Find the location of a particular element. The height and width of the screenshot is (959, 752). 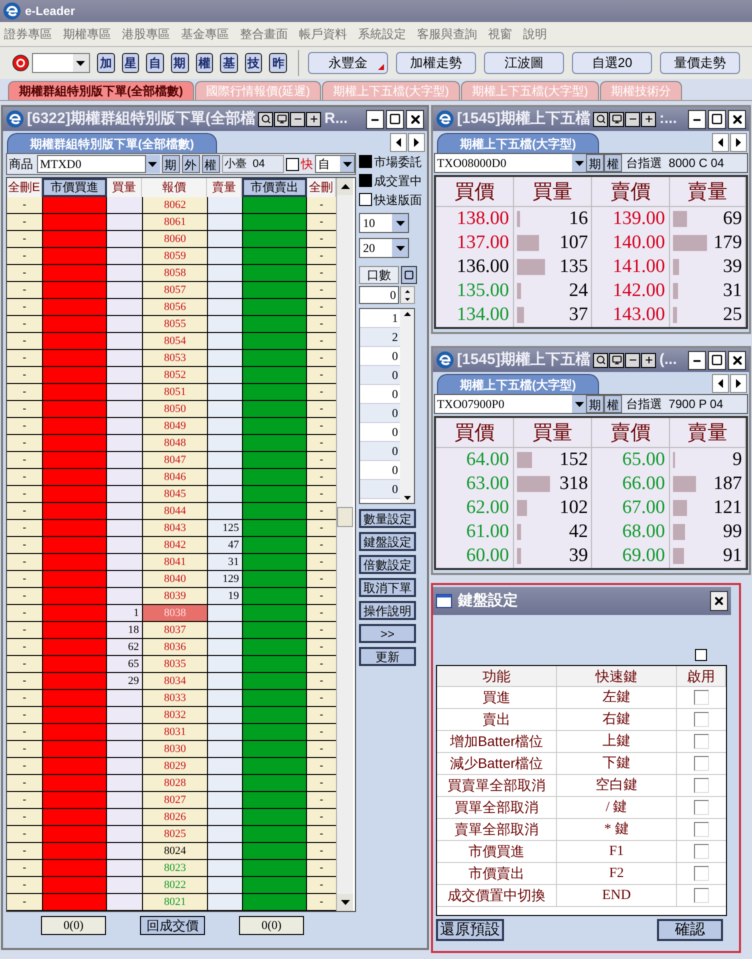

quick-button: 期 is located at coordinates (179, 63).